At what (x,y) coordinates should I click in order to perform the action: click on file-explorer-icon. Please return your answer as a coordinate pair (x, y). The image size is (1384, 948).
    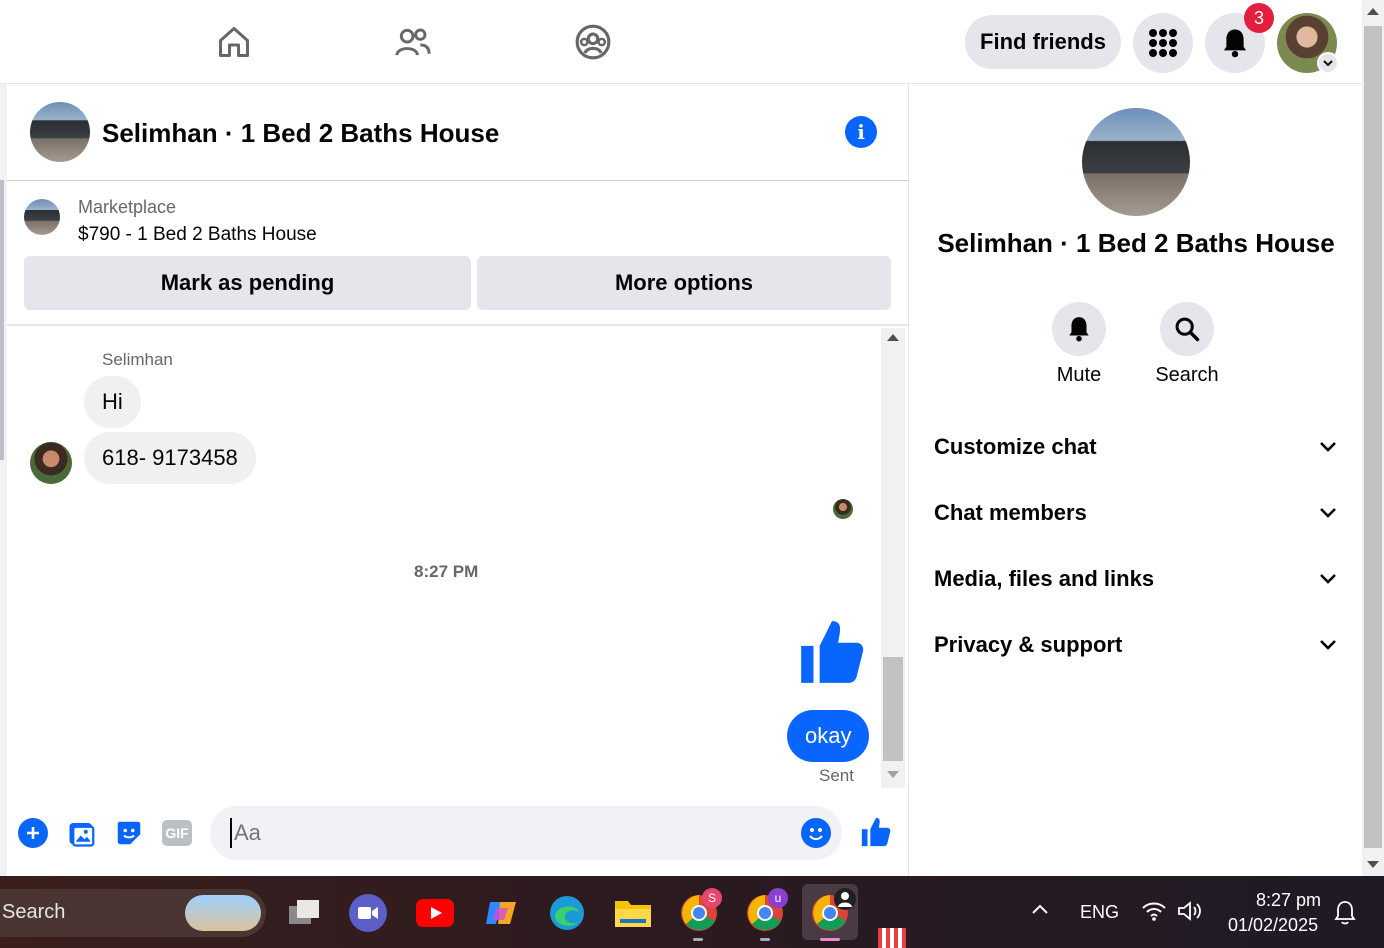
    Looking at the image, I should click on (633, 913).